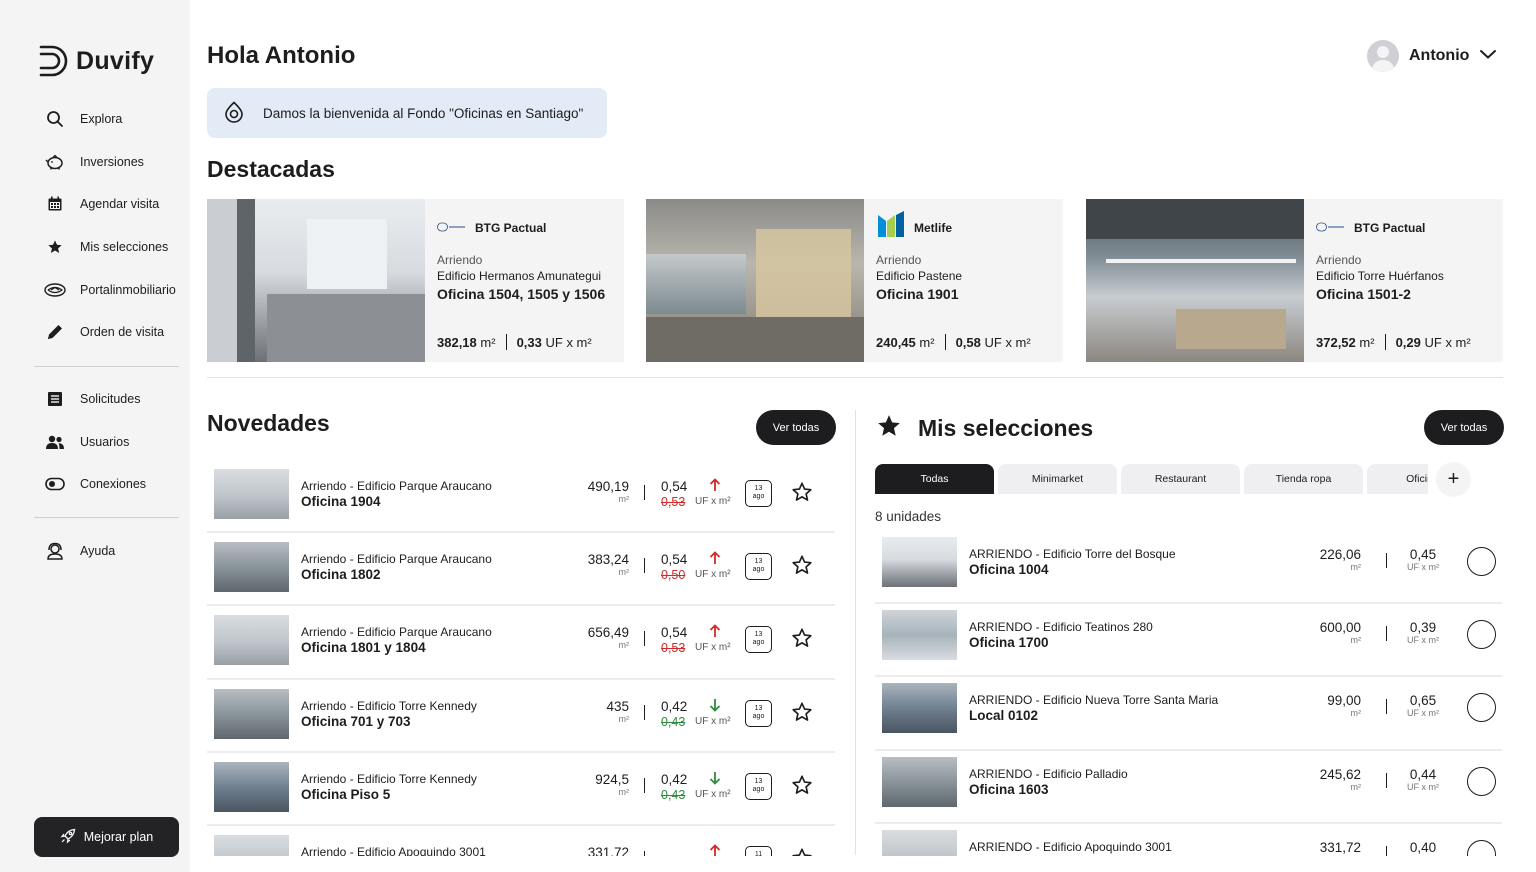 The height and width of the screenshot is (872, 1536). I want to click on price: 0,42 0,43 UF x m², so click(706, 787).